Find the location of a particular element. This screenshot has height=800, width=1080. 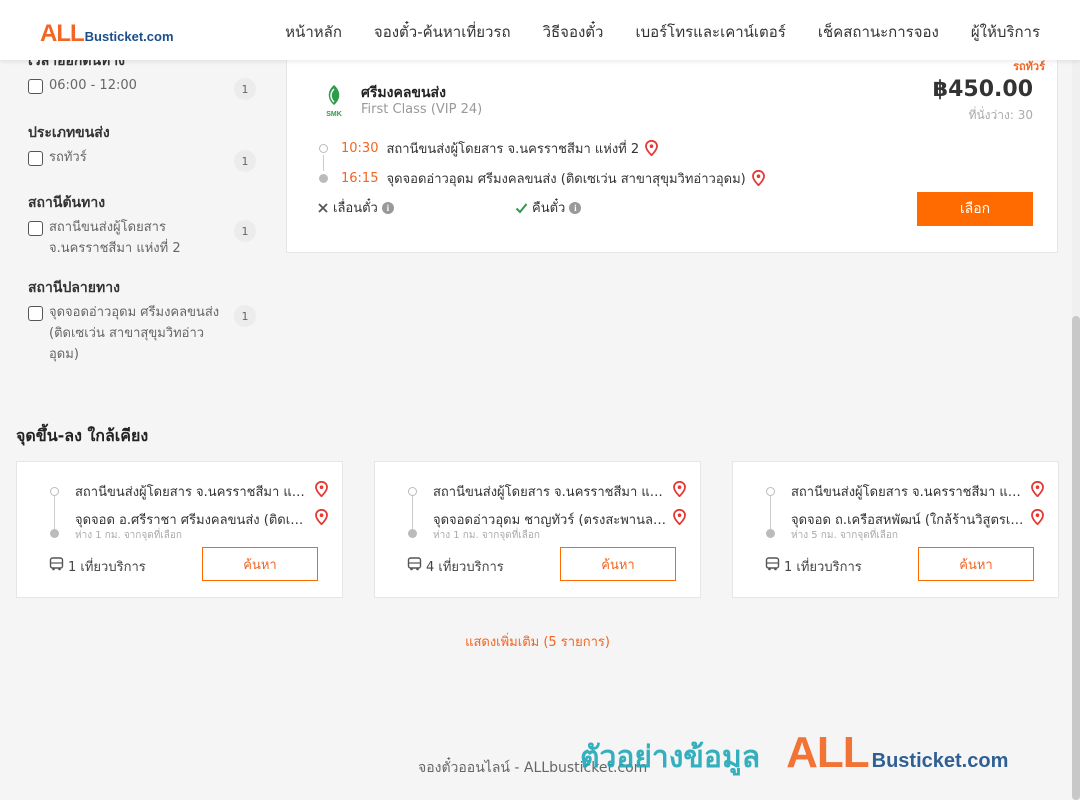

logo-all-text: ALL is located at coordinates (62, 33).